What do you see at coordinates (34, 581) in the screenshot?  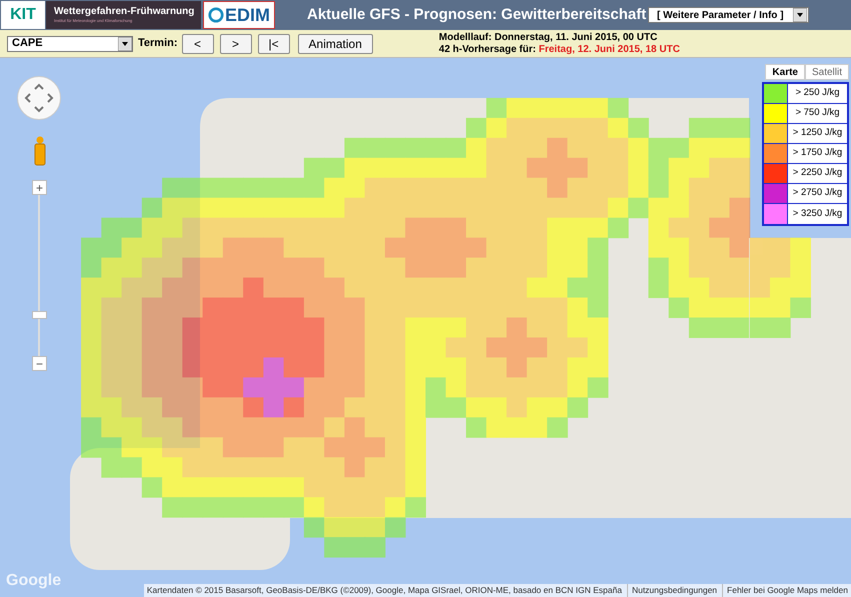 I see `google-logo: Google` at bounding box center [34, 581].